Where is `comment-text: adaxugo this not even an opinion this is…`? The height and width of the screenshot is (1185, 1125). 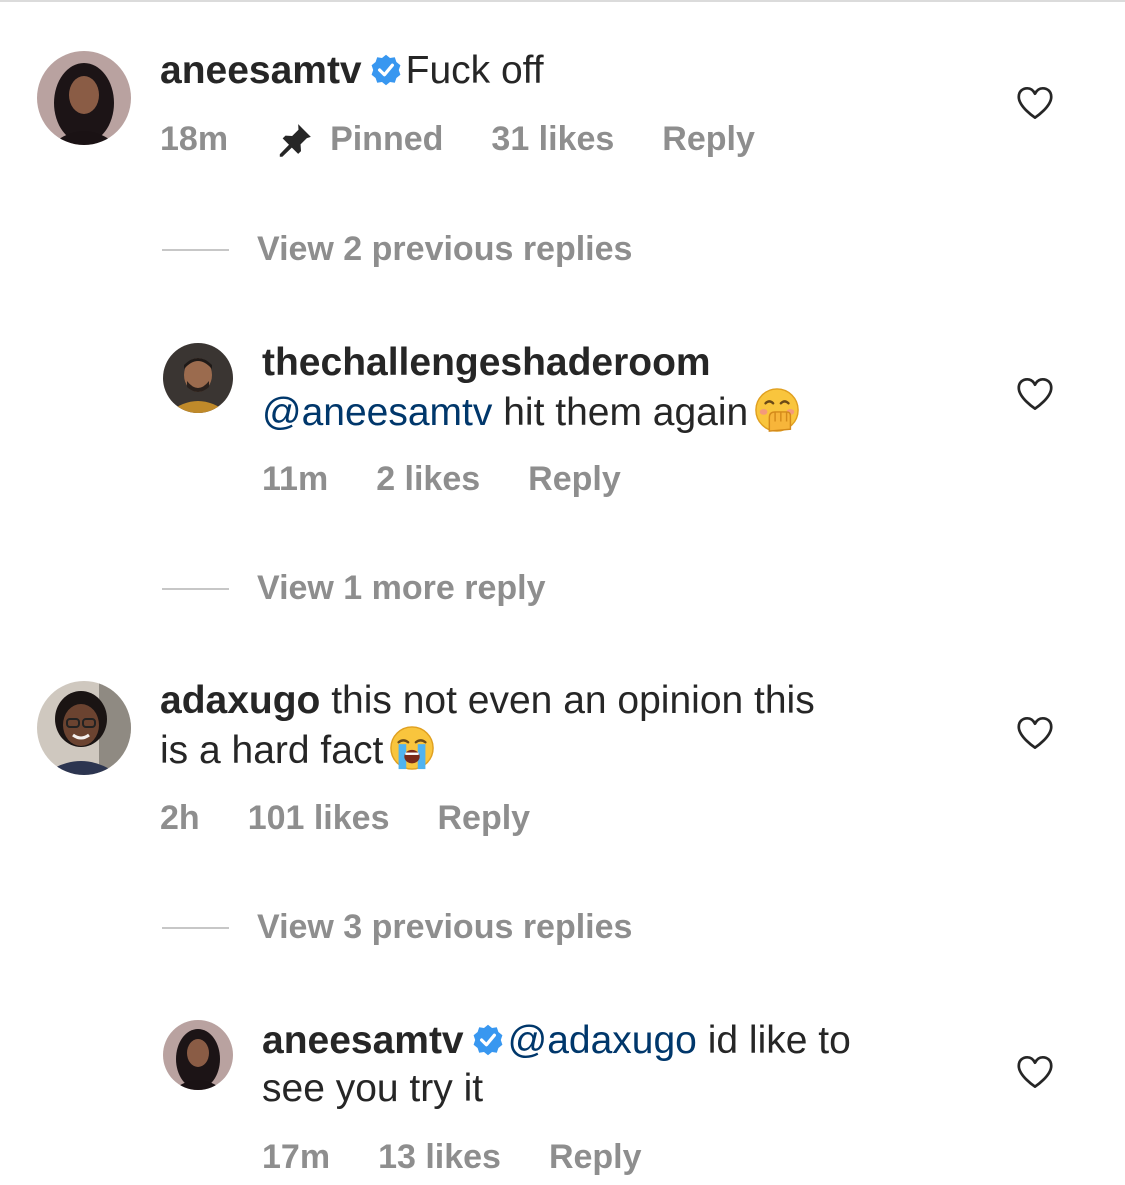
comment-text: adaxugo this not even an opinion this is… is located at coordinates (487, 726).